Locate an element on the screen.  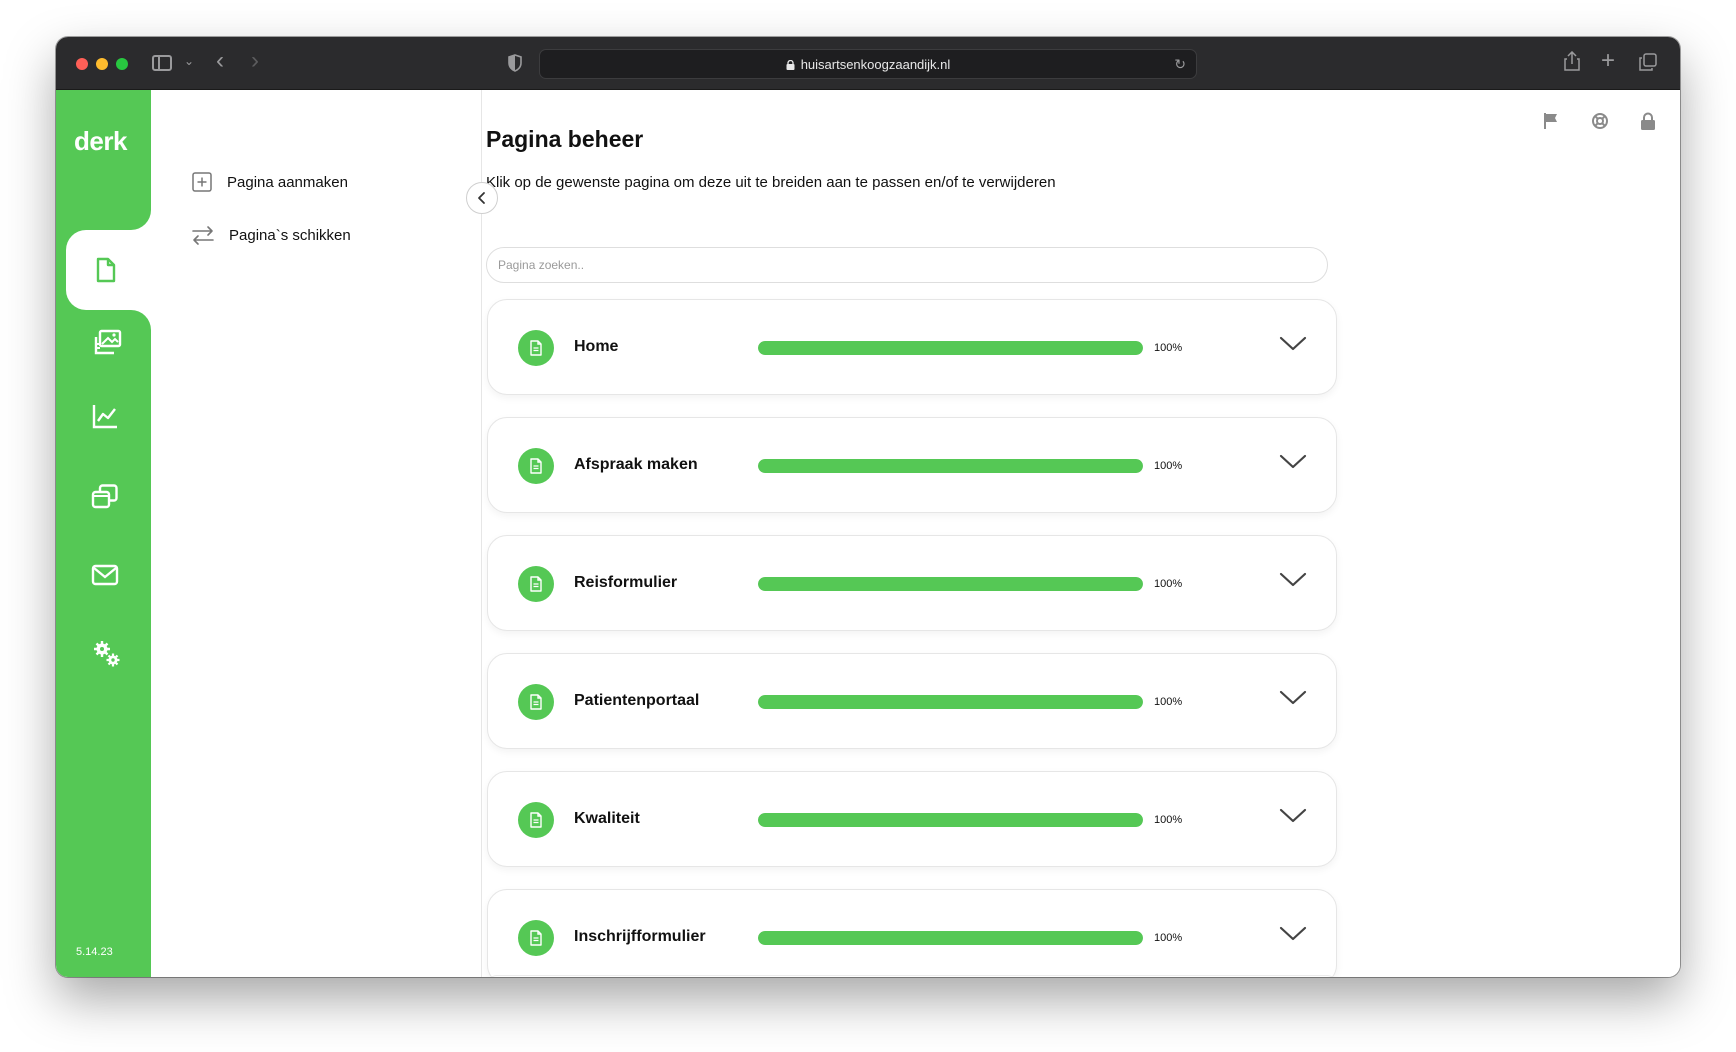
page-card-partial is located at coordinates (912, 976).